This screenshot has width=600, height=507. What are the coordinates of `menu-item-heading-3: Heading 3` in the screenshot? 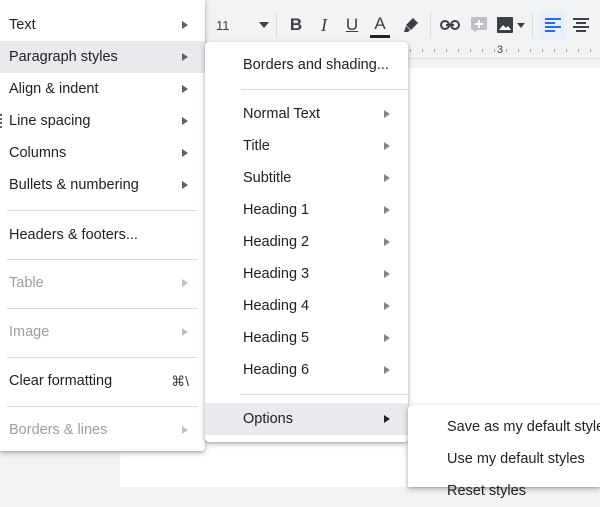 It's located at (306, 274).